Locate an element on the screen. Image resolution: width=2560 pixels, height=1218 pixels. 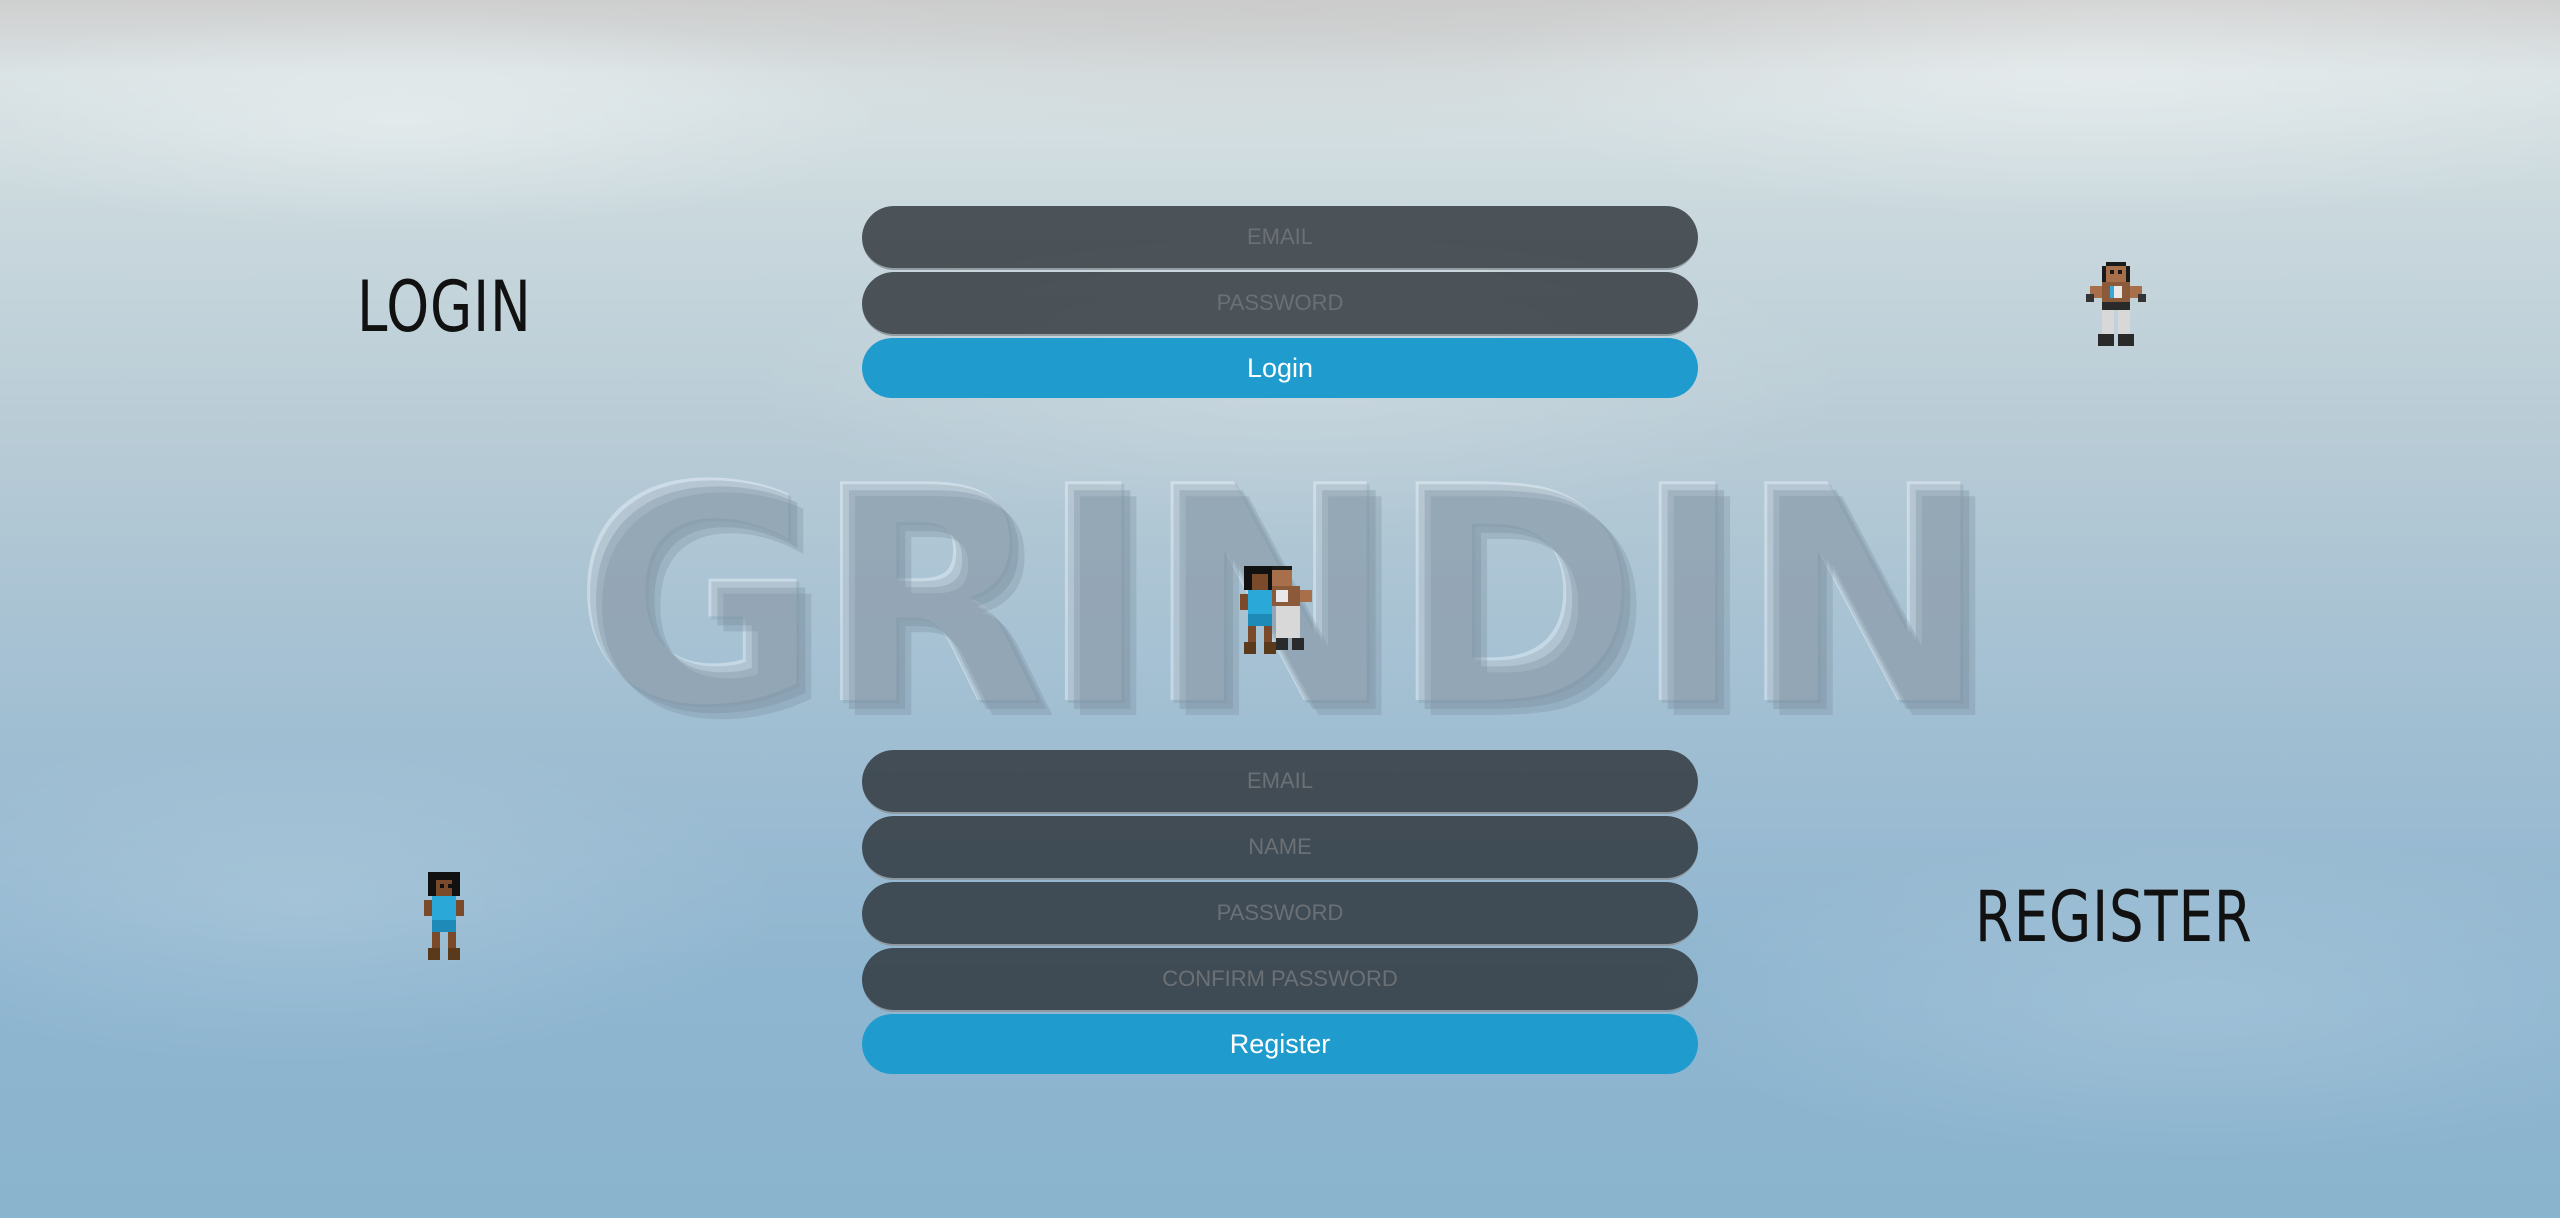
register-heading: REGISTER is located at coordinates (2114, 917).